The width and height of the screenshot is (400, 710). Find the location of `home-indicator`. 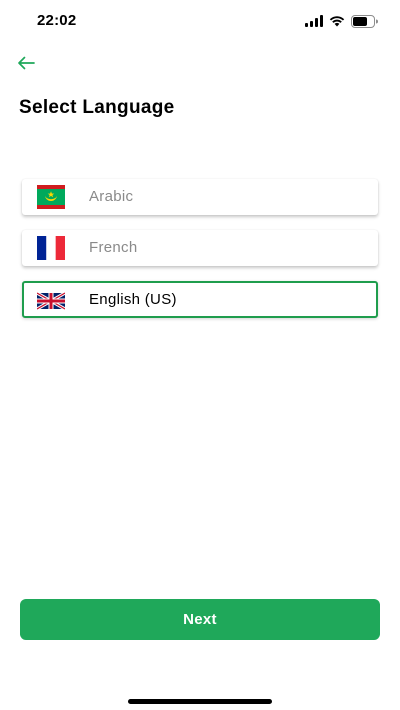

home-indicator is located at coordinates (200, 701).